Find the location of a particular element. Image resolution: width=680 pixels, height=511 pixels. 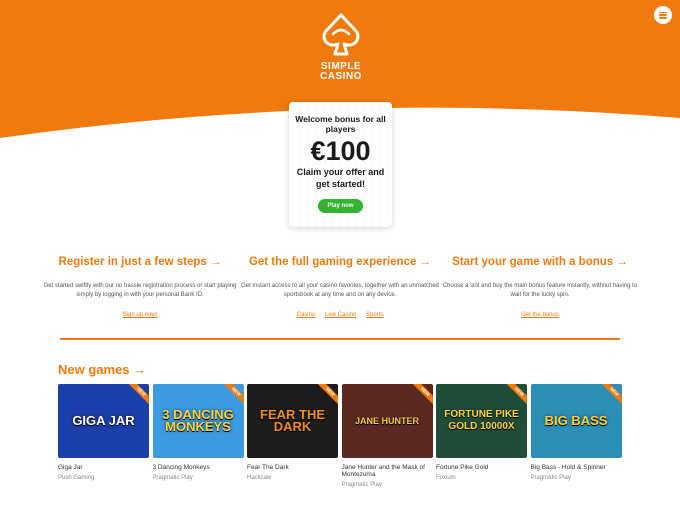

logo-text-casino: CASINO is located at coordinates (341, 76).